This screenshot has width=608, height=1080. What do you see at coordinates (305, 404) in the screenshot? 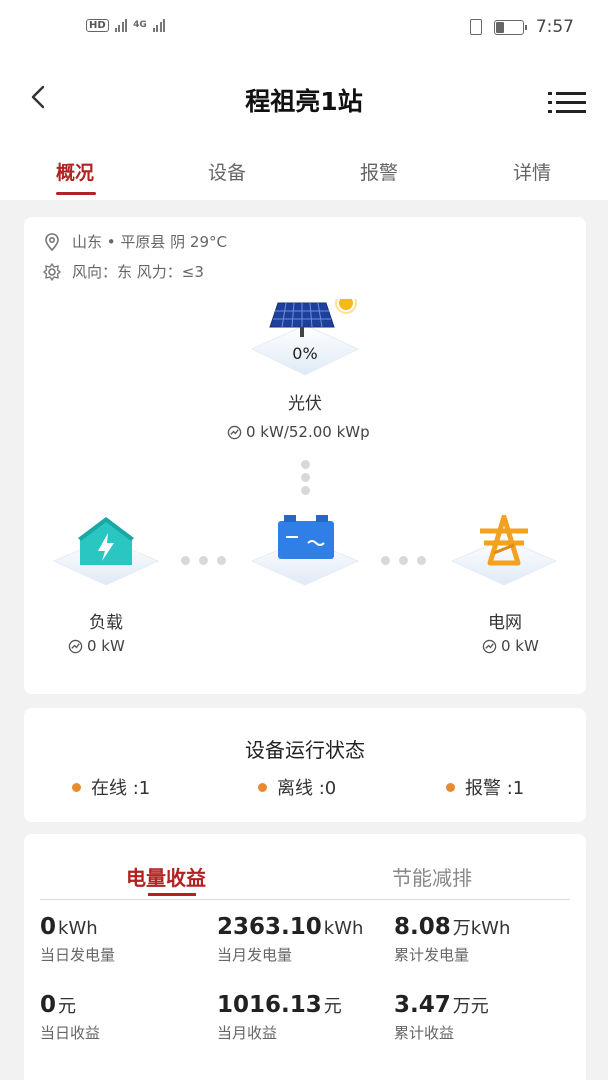
I see `pv-label: 光伏` at bounding box center [305, 404].